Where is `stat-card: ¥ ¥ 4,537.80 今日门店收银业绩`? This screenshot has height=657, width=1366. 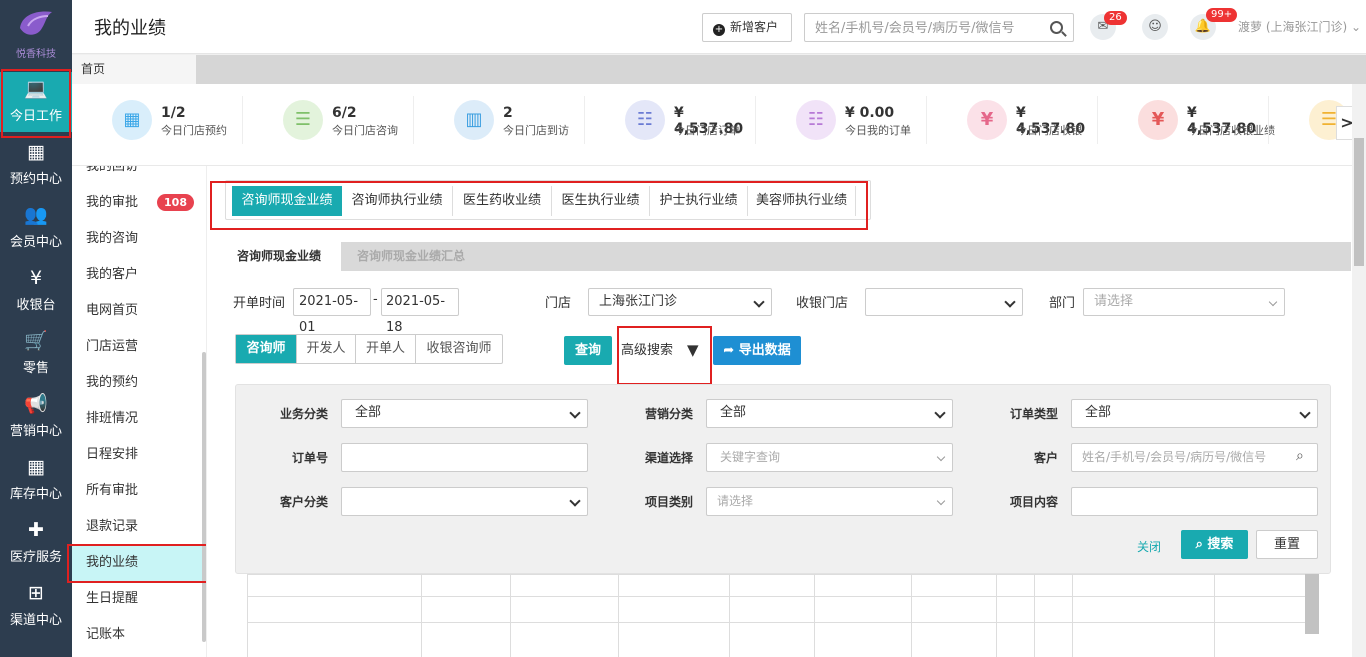 stat-card: ¥ ¥ 4,537.80 今日门店收银业绩 is located at coordinates (1186, 125).